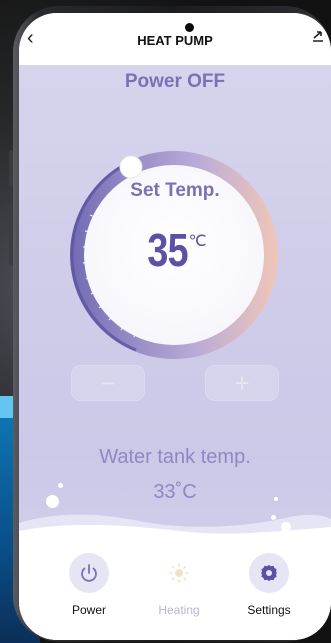  What do you see at coordinates (131, 167) in the screenshot?
I see `dial-handle` at bounding box center [131, 167].